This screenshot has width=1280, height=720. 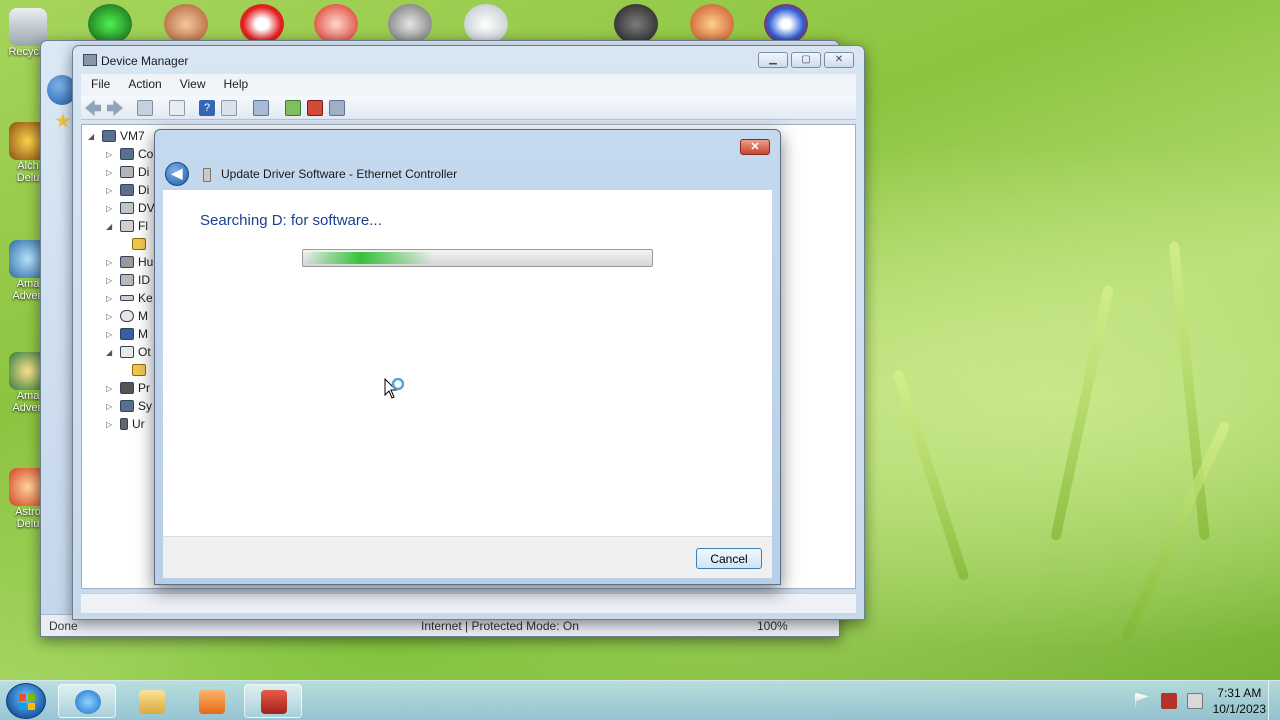 I want to click on clock: 7:31 AM 10/1/2023, so click(x=1239, y=701).